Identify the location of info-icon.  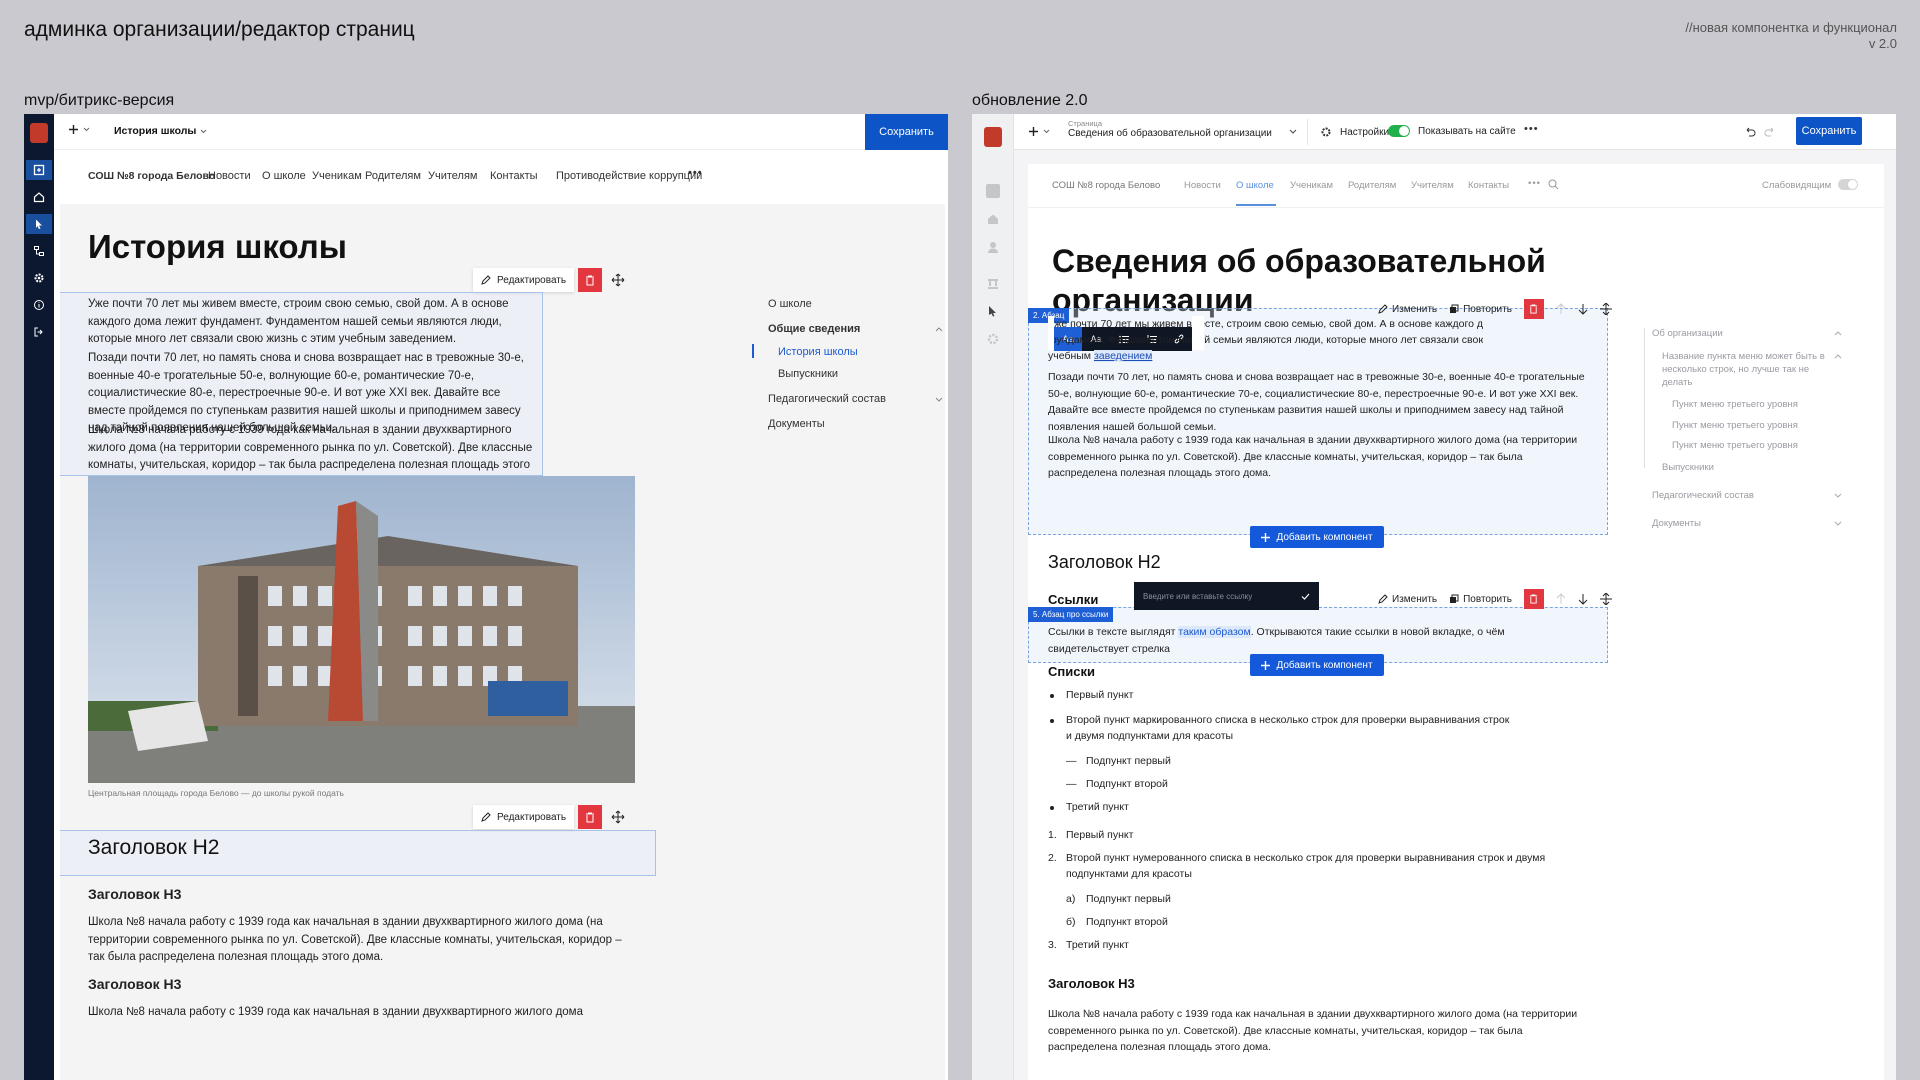
(39, 305).